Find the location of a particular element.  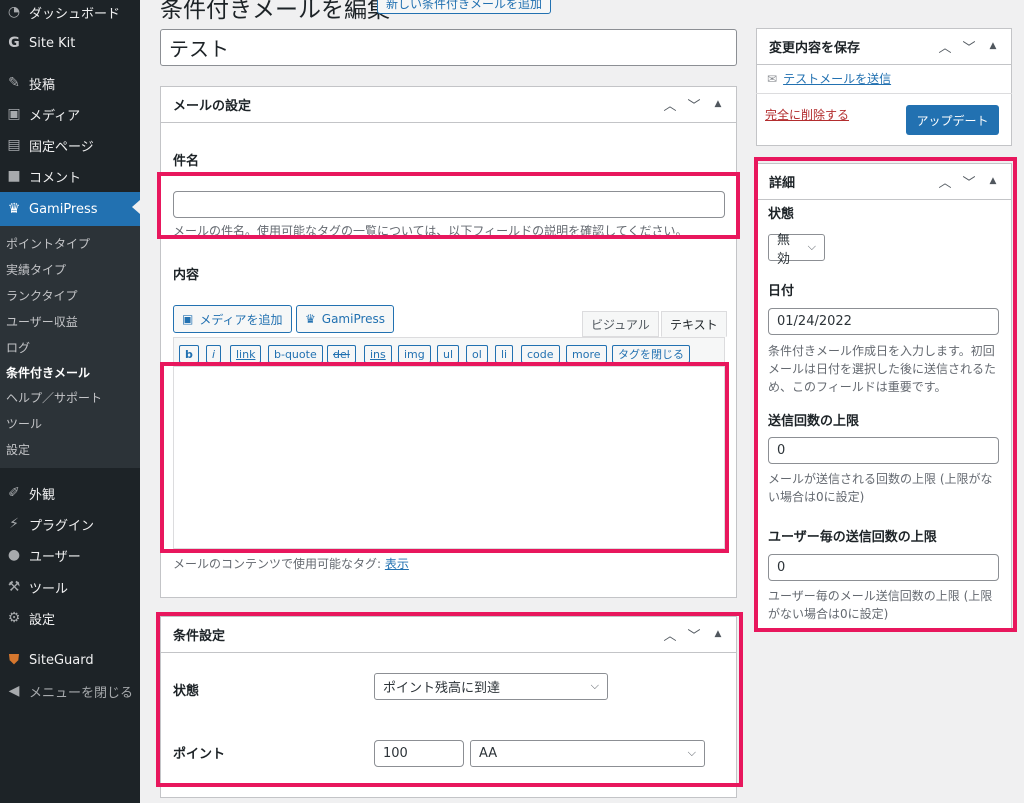

menu-tools: ⚒ ツール is located at coordinates (70, 587).